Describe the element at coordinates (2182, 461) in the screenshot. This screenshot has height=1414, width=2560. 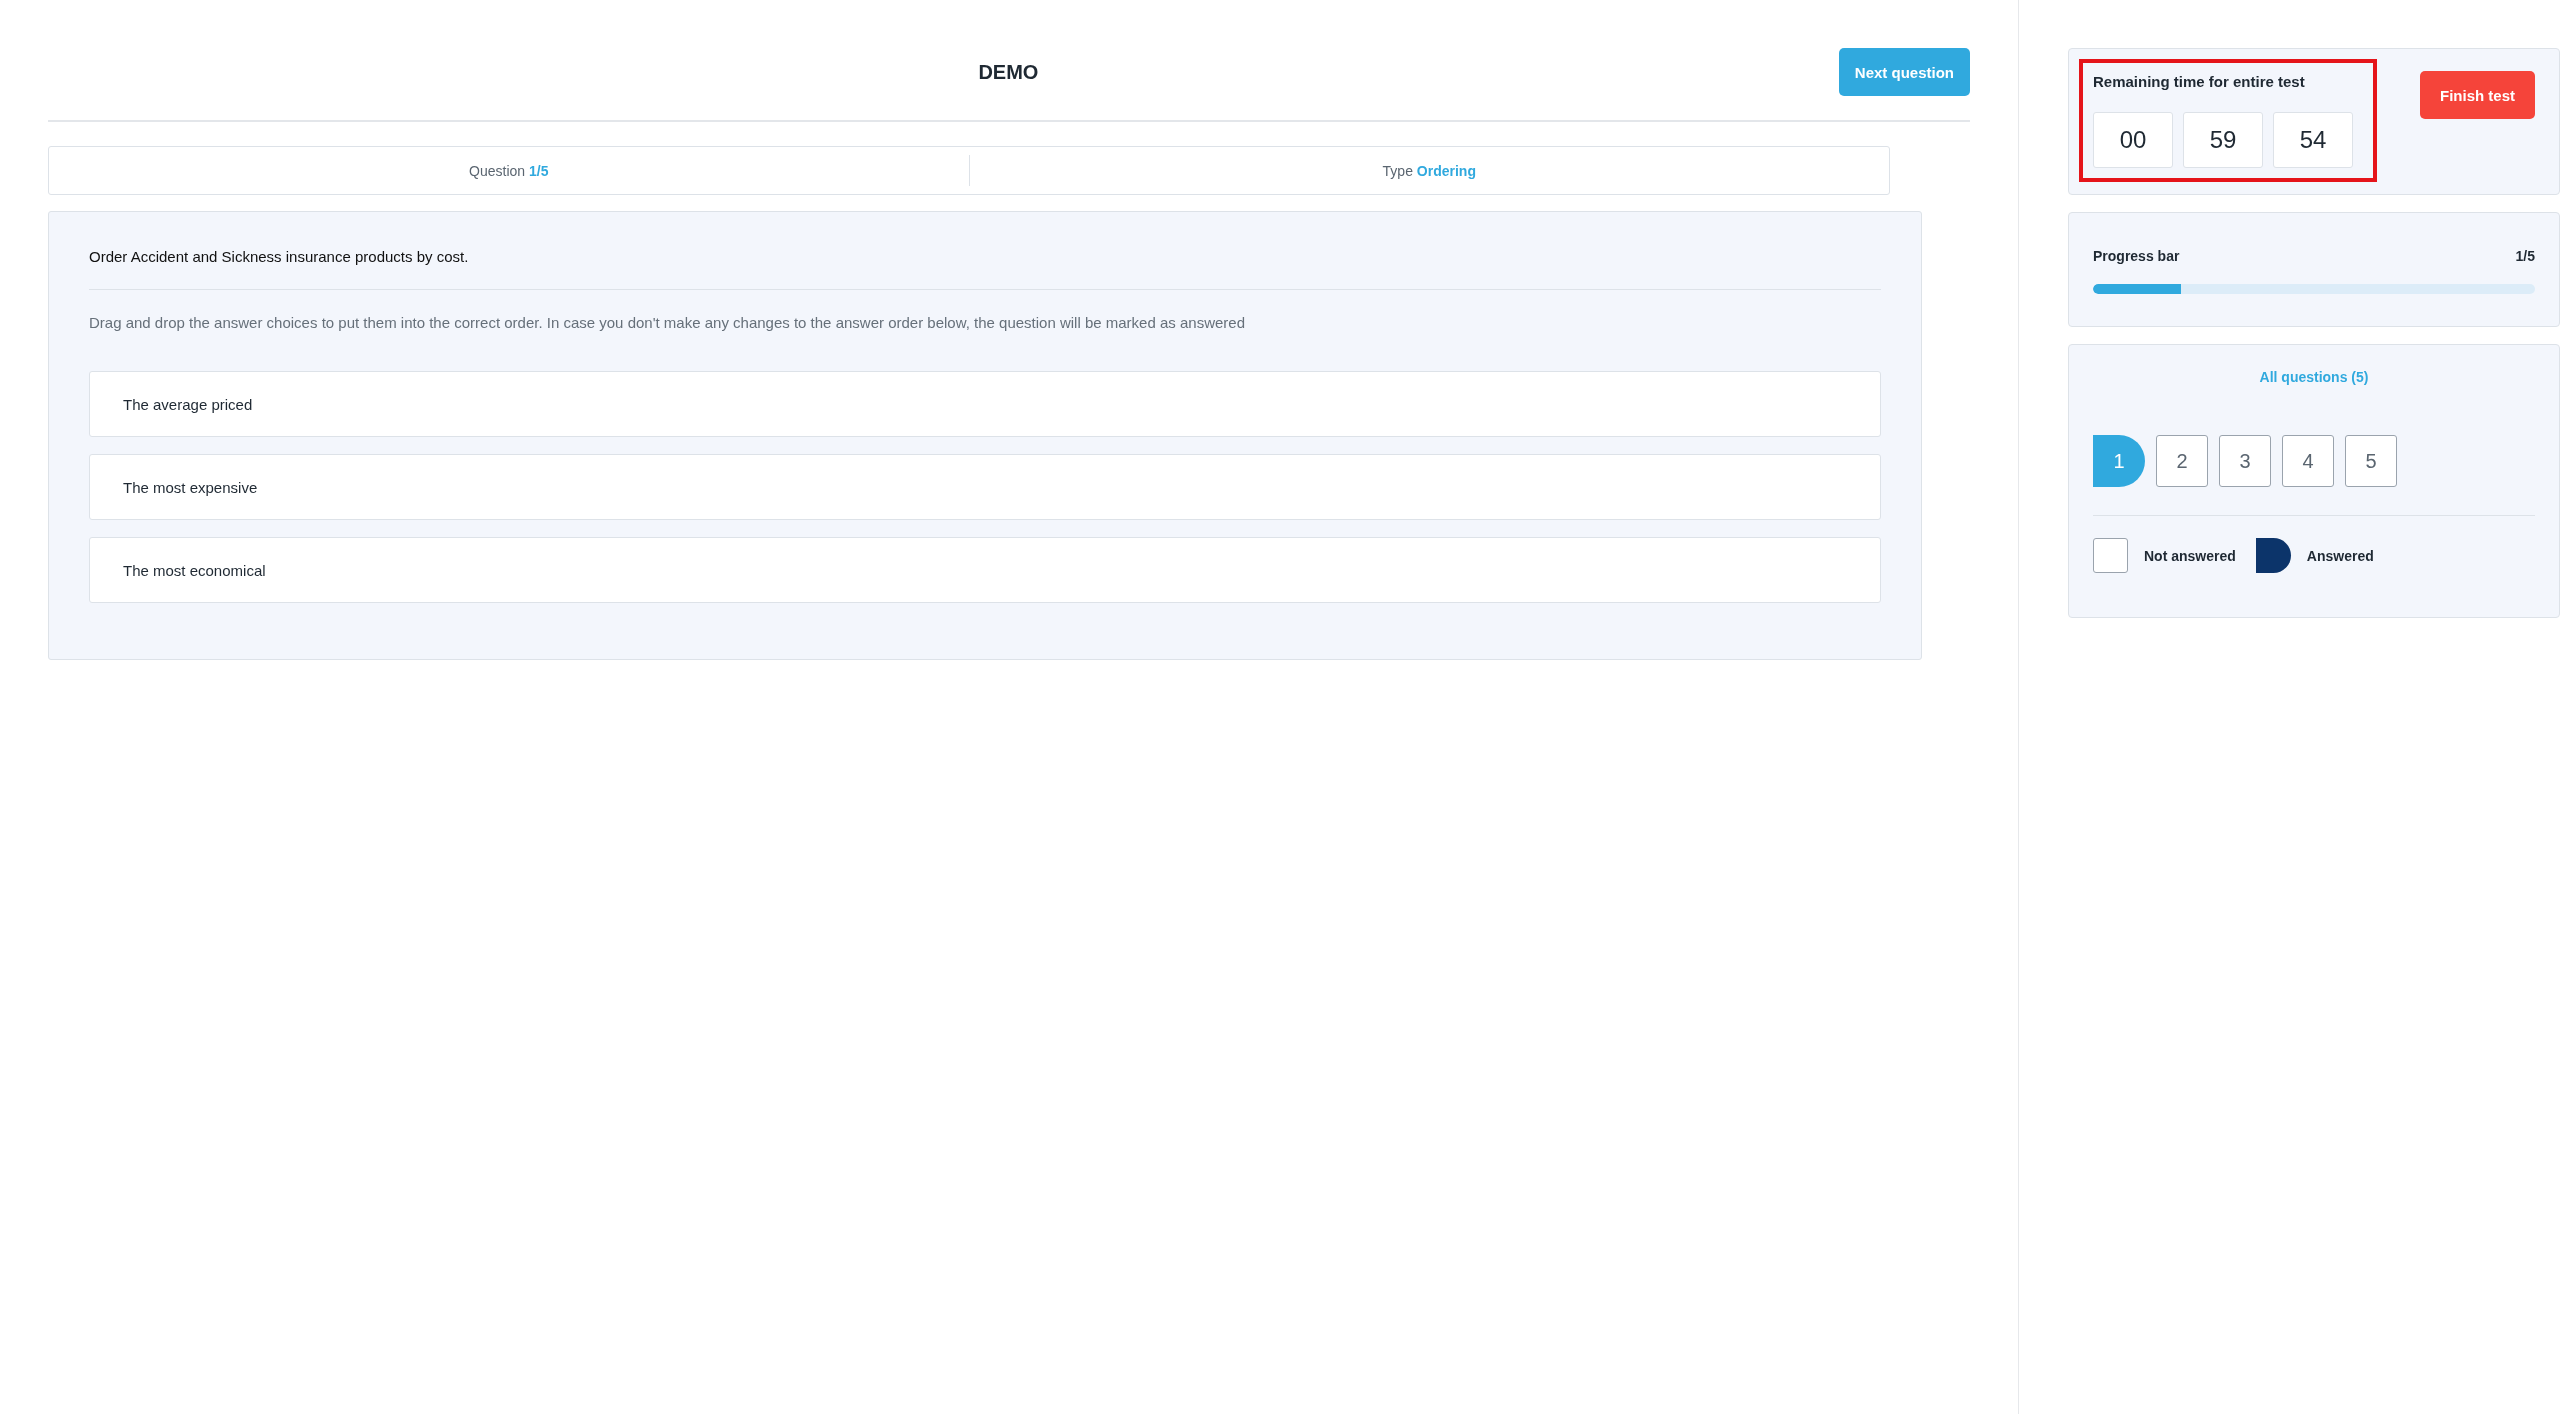
I see `question-number-button: 2` at that location.